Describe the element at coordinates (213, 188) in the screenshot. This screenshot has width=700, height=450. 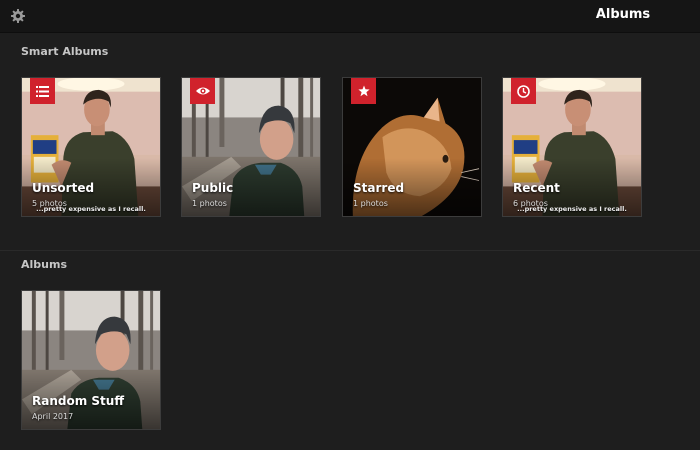
I see `album-name: Public` at that location.